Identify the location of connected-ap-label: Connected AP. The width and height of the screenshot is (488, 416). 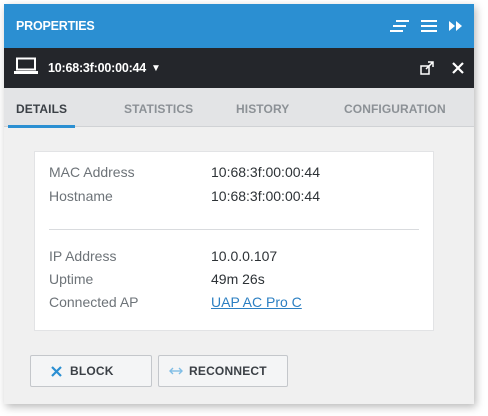
(94, 302).